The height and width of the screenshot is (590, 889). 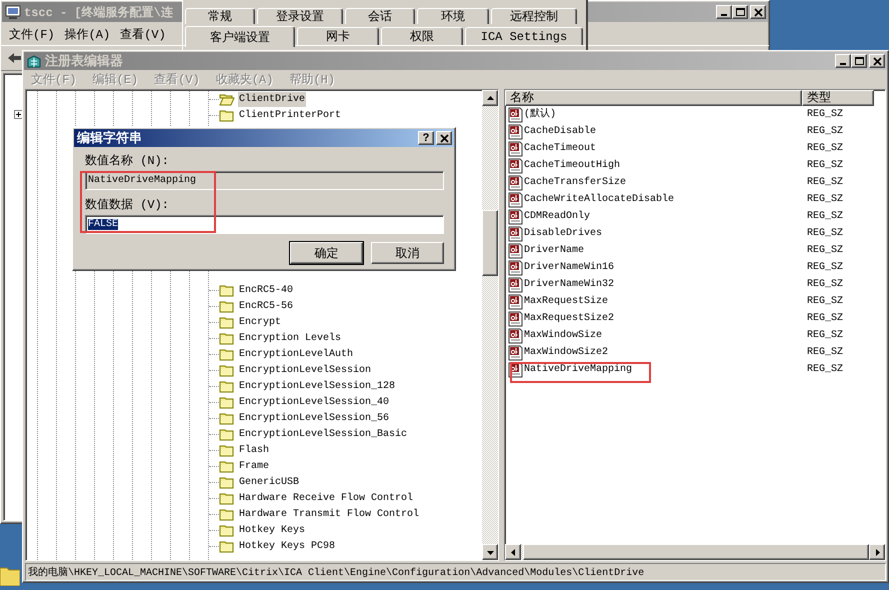 I want to click on tab: 常规, so click(x=220, y=16).